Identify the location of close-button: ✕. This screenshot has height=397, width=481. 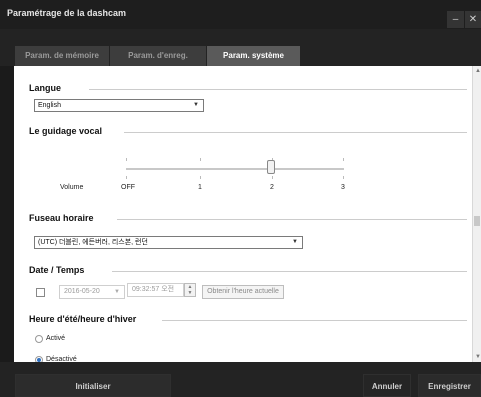
(473, 19).